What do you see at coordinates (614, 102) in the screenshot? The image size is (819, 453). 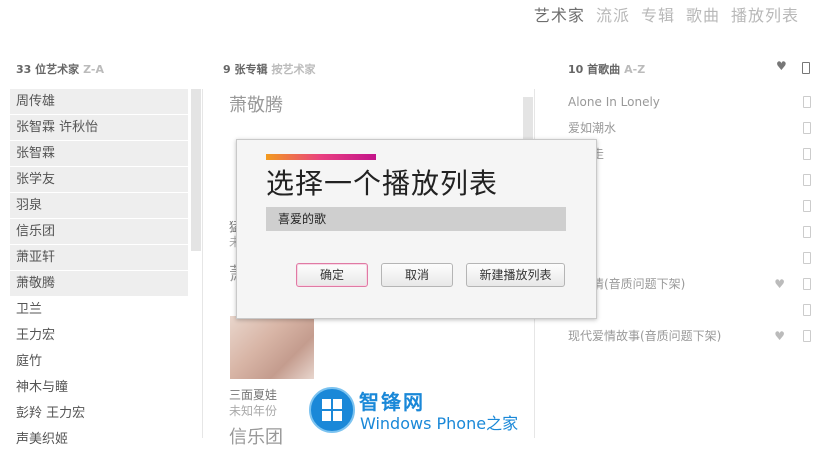 I see `song-title: Alone In Lonely` at bounding box center [614, 102].